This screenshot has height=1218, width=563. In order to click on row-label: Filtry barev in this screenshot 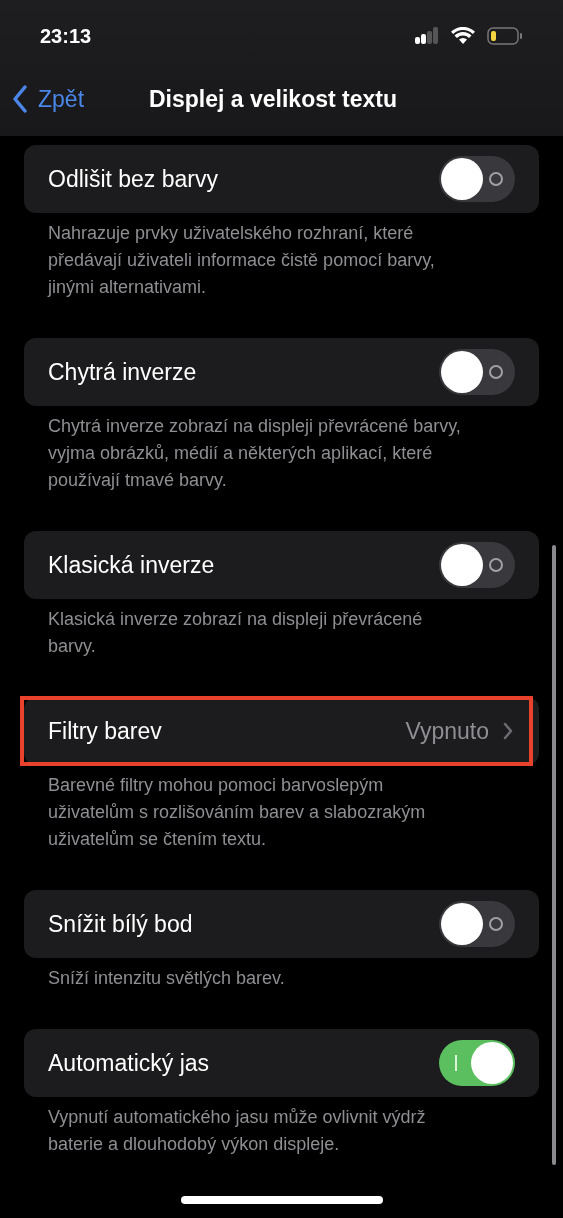, I will do `click(105, 731)`.